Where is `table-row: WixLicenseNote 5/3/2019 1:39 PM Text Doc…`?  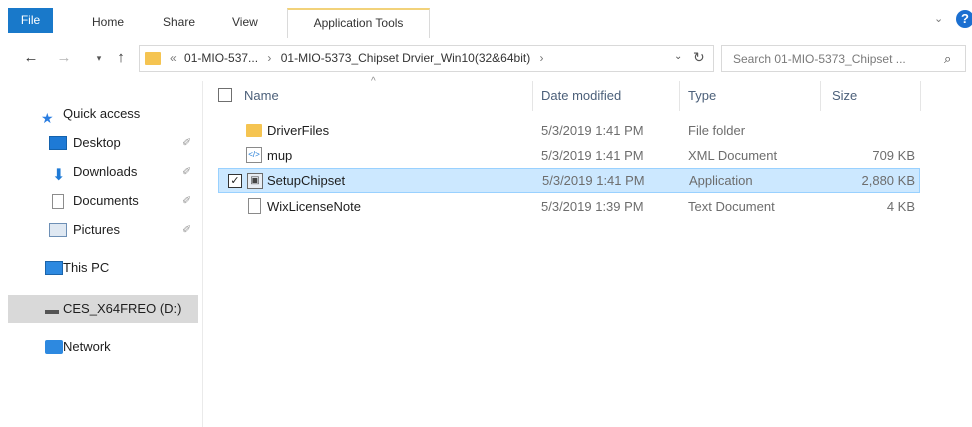
table-row: WixLicenseNote 5/3/2019 1:39 PM Text Doc… is located at coordinates (569, 206).